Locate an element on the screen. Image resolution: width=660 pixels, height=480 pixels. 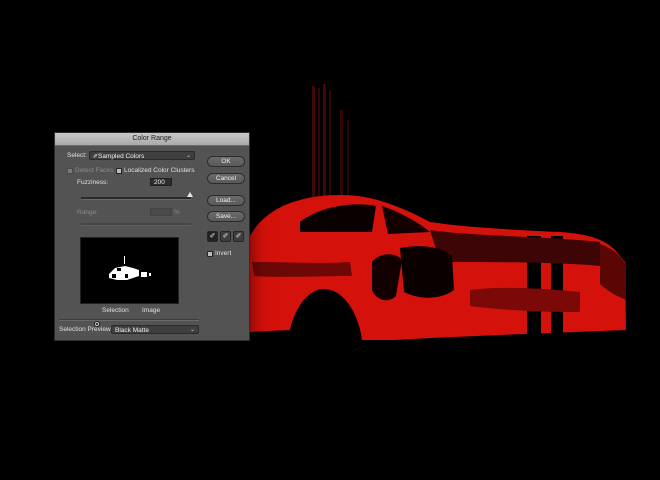
selection-radio-label: Selection is located at coordinates (115, 310).